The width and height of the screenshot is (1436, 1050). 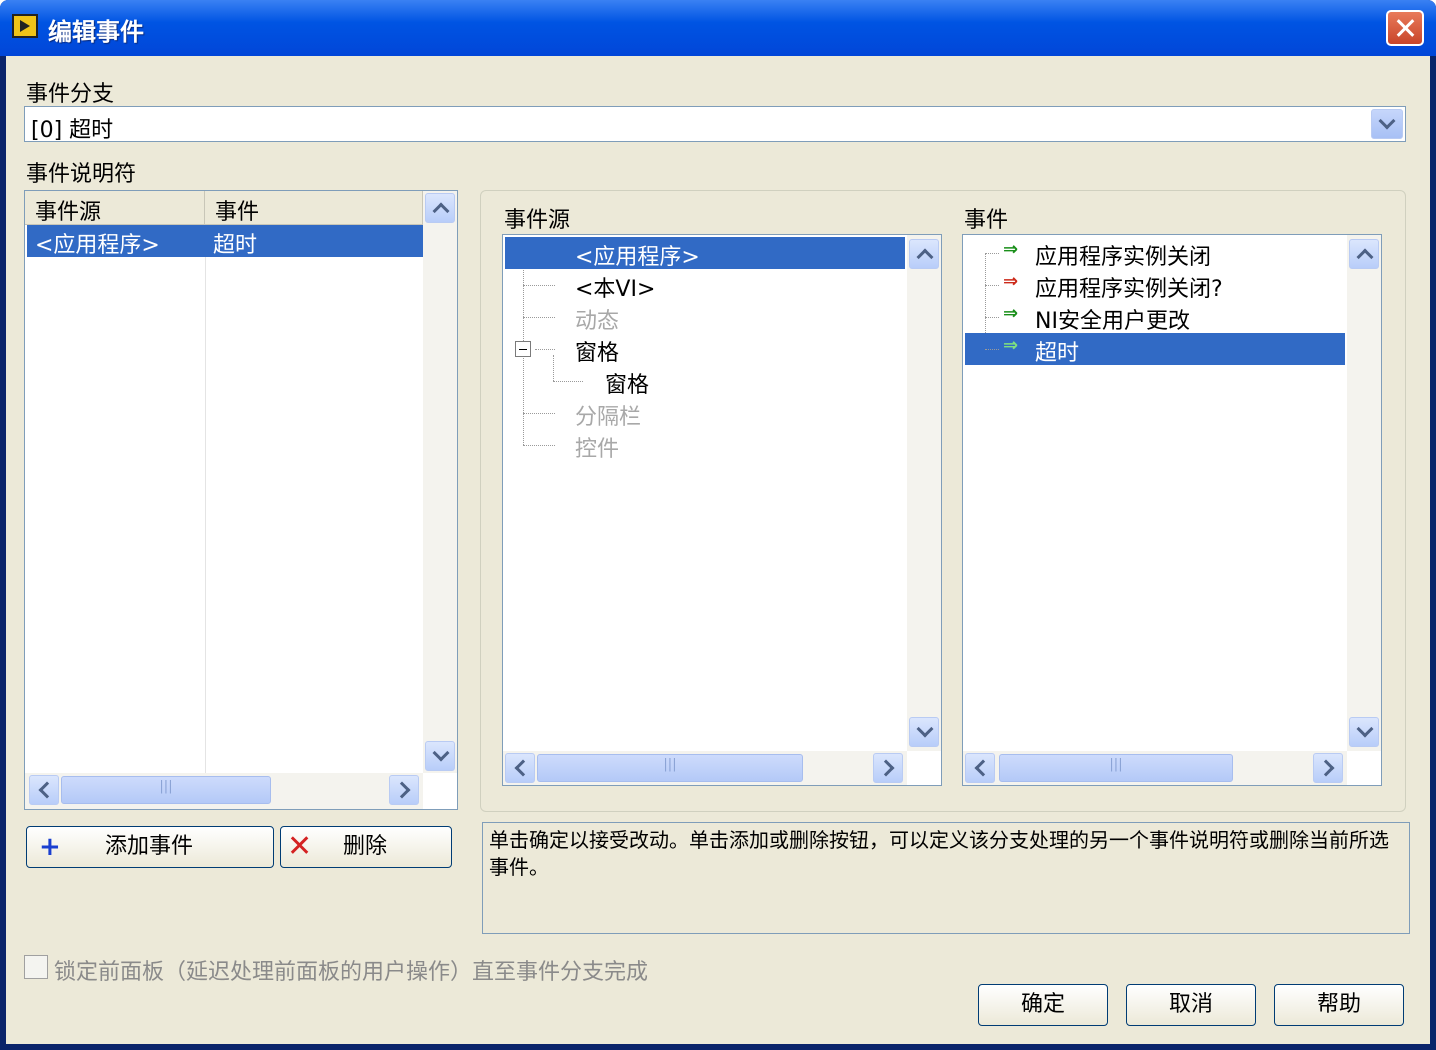 What do you see at coordinates (1112, 319) in the screenshot?
I see `event-item-ni-security-user: NI安全用户更改` at bounding box center [1112, 319].